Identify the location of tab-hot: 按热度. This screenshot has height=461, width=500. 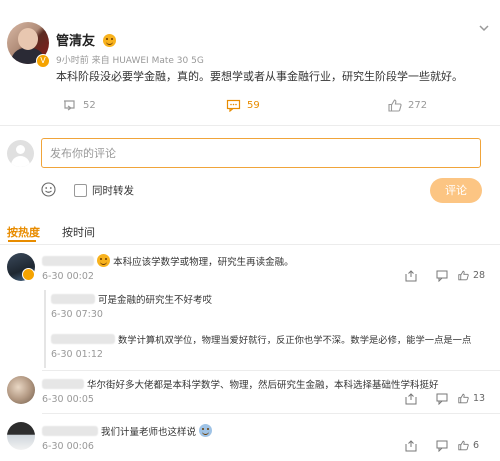
(23, 232).